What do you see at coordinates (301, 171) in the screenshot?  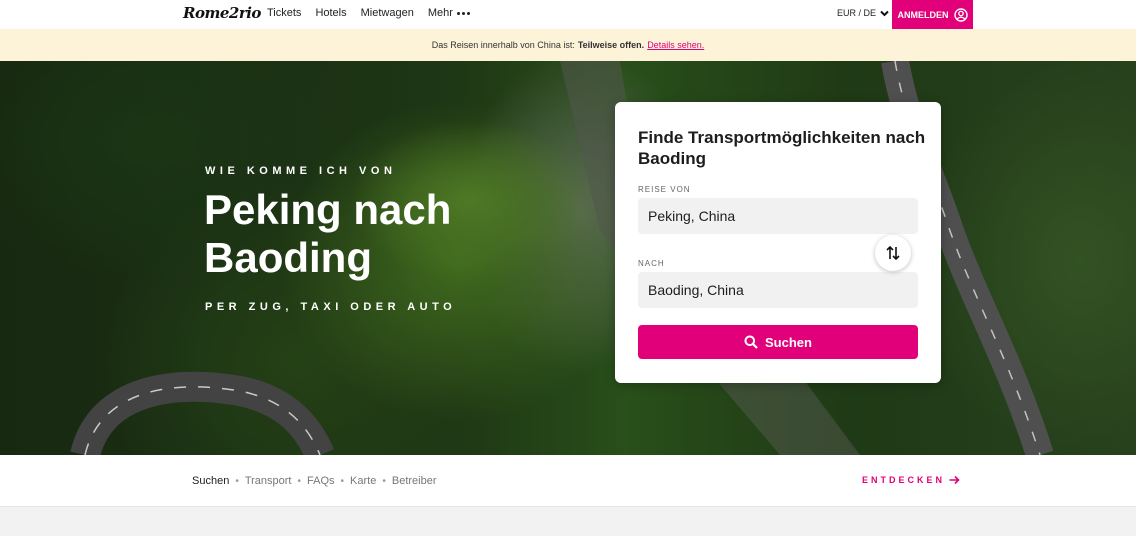 I see `hero-kicker: WIE KOMME ICH VON` at bounding box center [301, 171].